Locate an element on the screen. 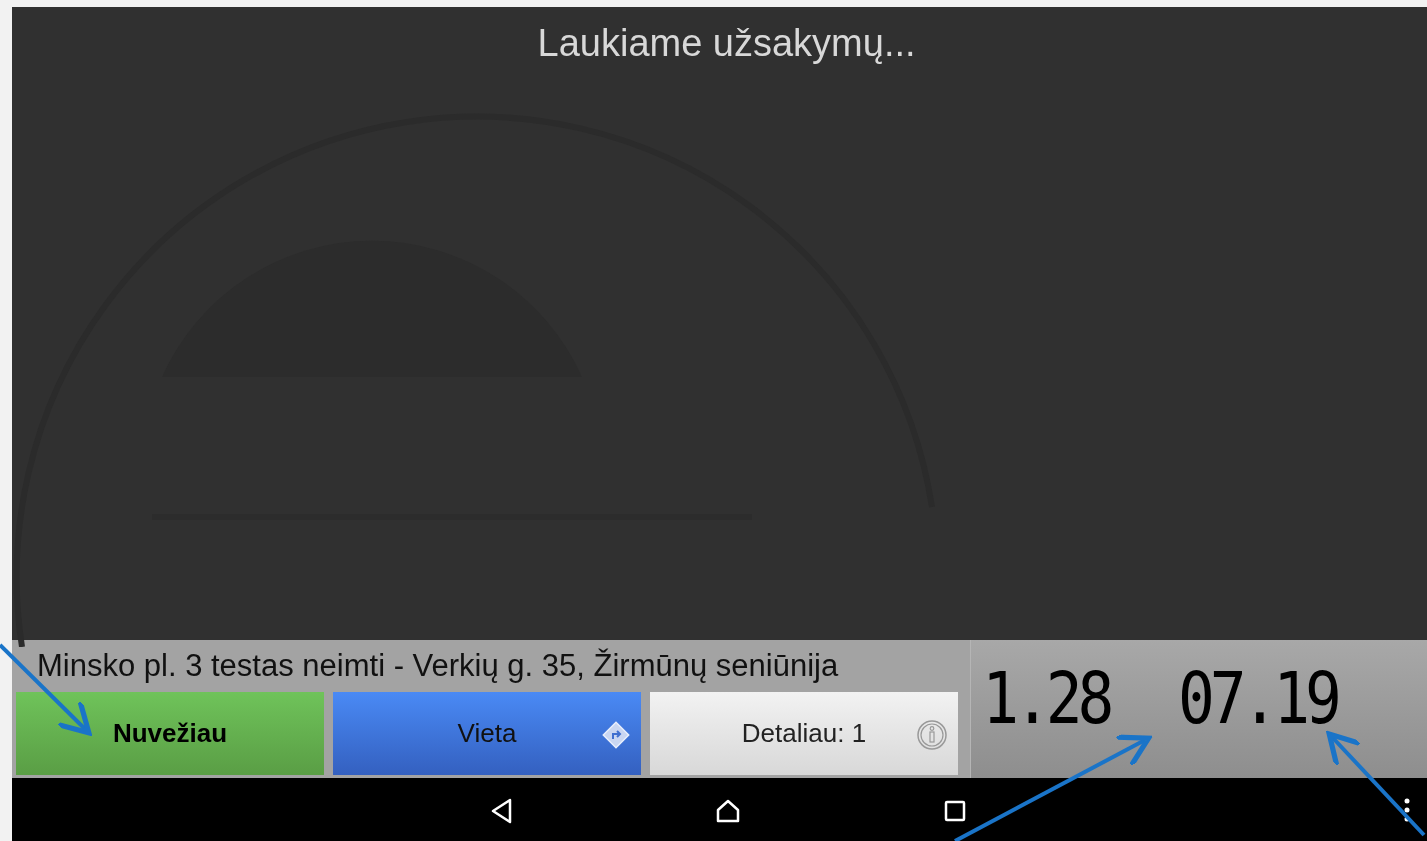  info-icon is located at coordinates (932, 735).